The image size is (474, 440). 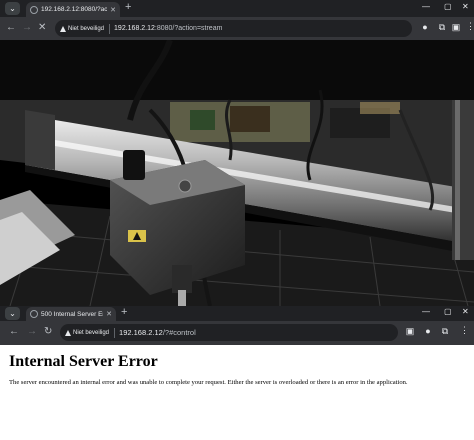 I want to click on url-text: 192.168.2.12:8080/?action=stream, so click(x=168, y=28).